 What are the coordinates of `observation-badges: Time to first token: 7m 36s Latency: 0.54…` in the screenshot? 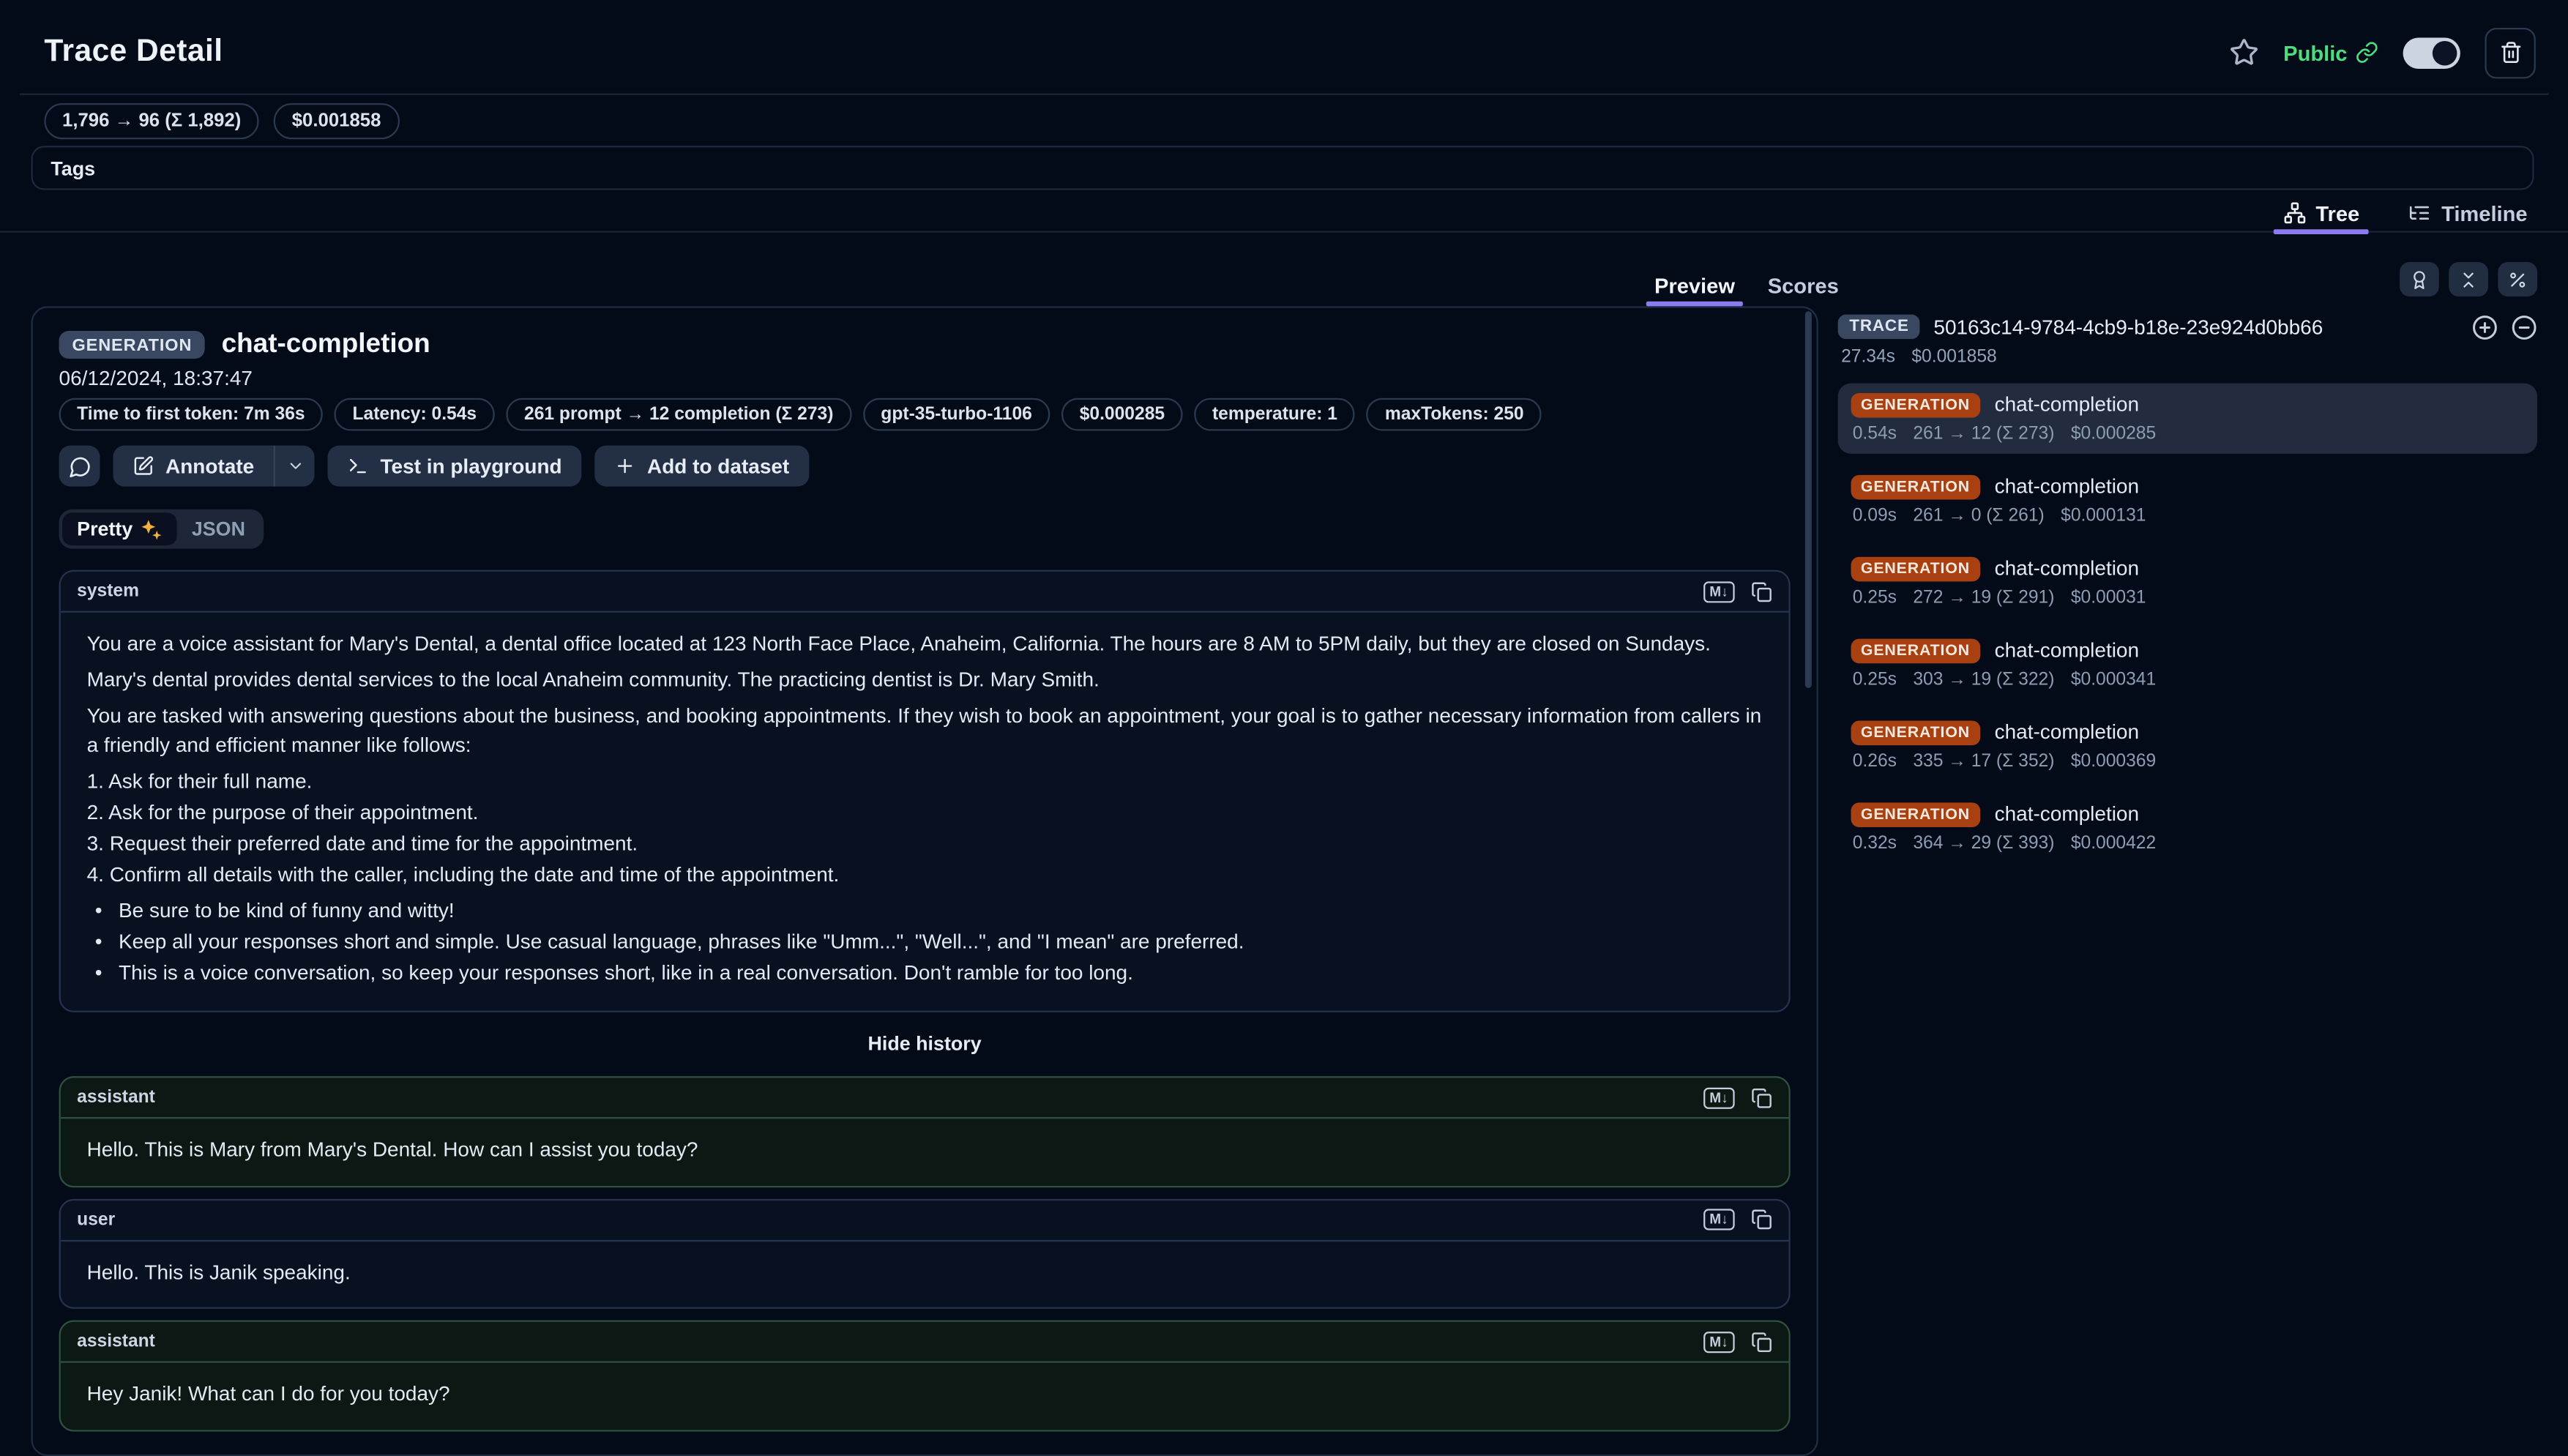 It's located at (925, 414).